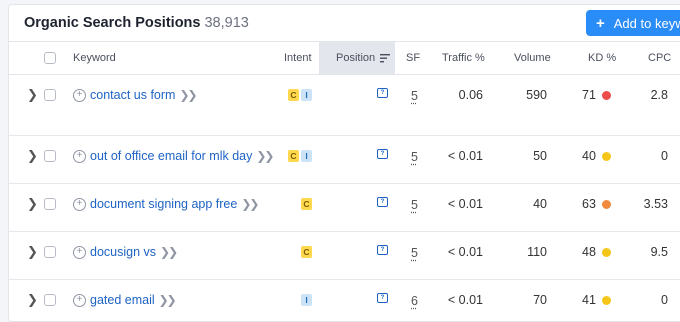 Image resolution: width=680 pixels, height=322 pixels. What do you see at coordinates (589, 252) in the screenshot?
I see `kd-value: 48` at bounding box center [589, 252].